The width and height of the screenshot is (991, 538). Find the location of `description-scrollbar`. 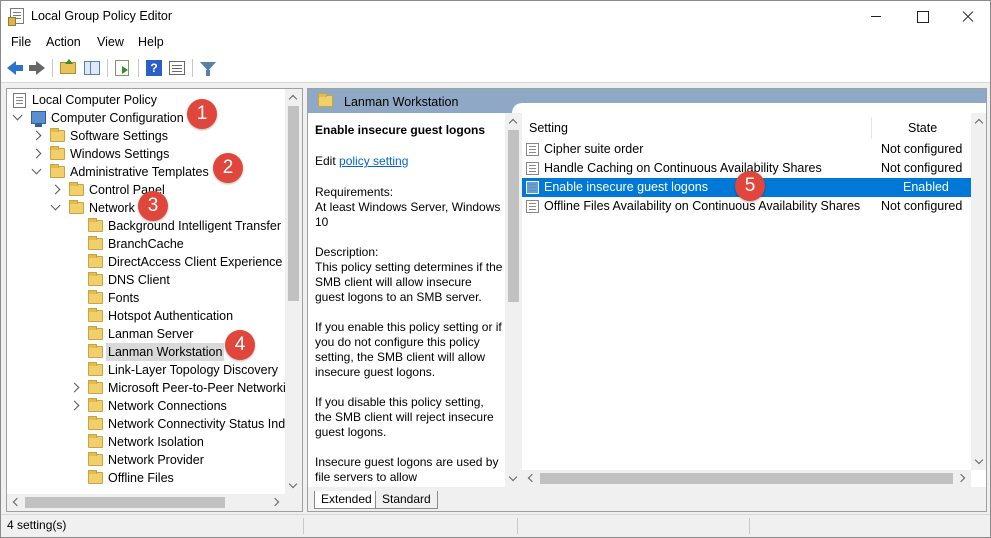

description-scrollbar is located at coordinates (513, 300).